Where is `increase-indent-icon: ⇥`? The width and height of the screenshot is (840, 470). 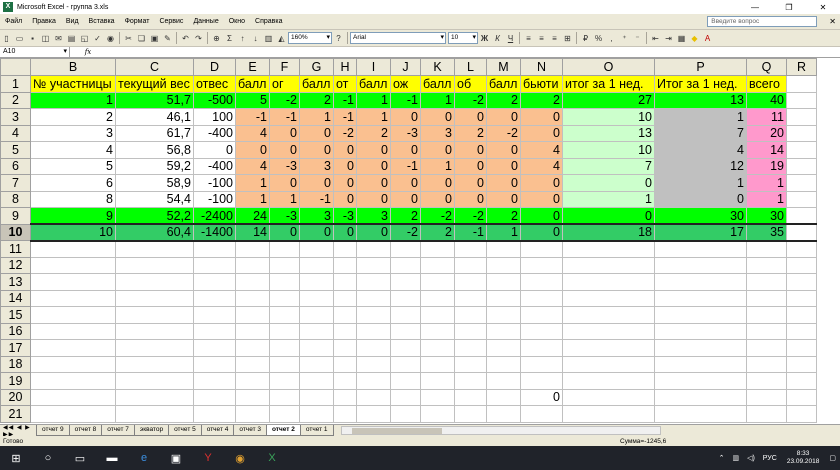
increase-indent-icon: ⇥ is located at coordinates (668, 38).